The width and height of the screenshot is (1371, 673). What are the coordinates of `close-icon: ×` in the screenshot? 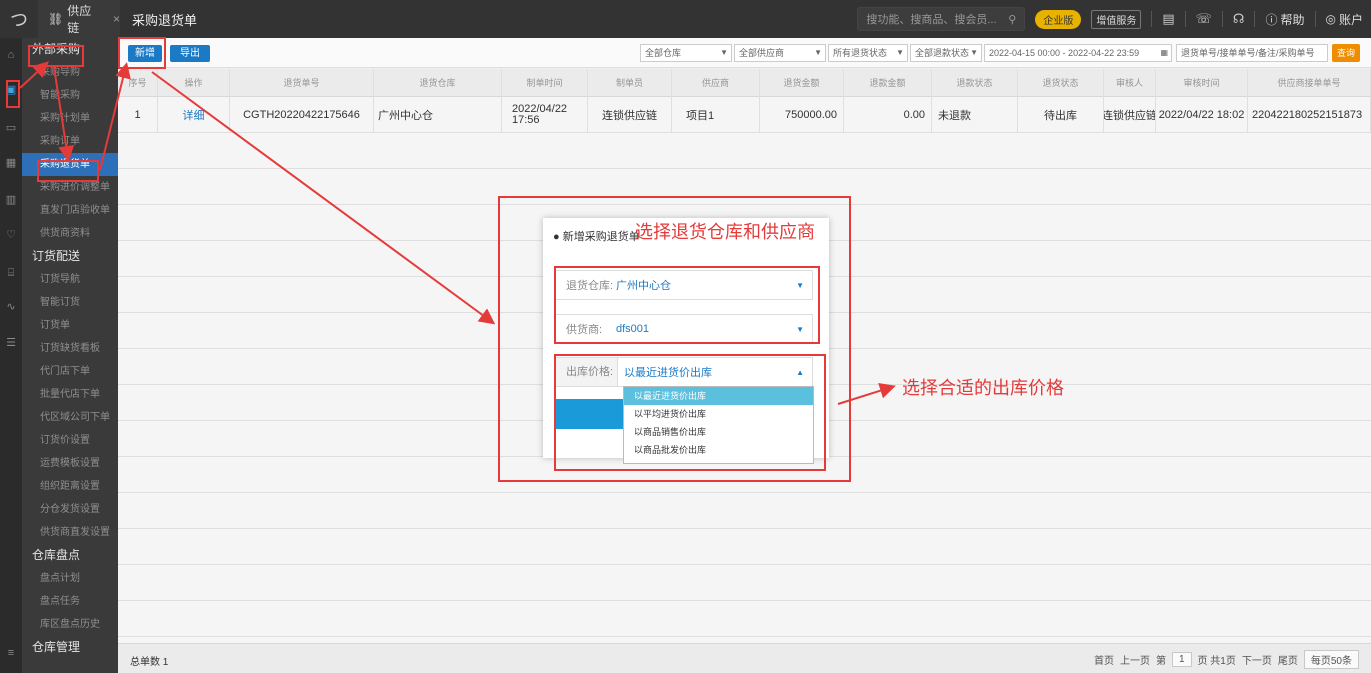 It's located at (116, 19).